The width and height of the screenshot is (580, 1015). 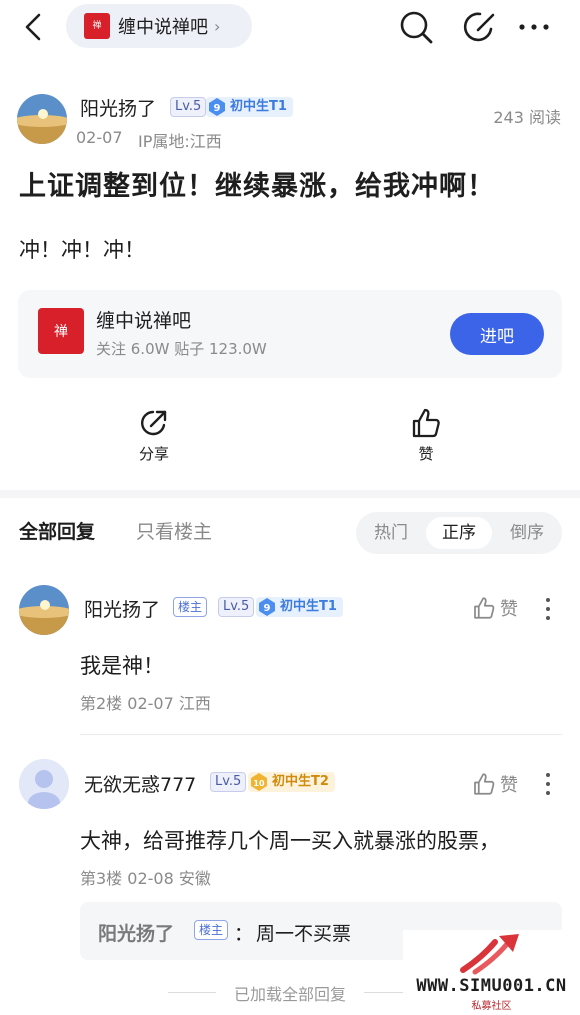 I want to click on tab-all-replies: 全部回复, so click(x=57, y=530).